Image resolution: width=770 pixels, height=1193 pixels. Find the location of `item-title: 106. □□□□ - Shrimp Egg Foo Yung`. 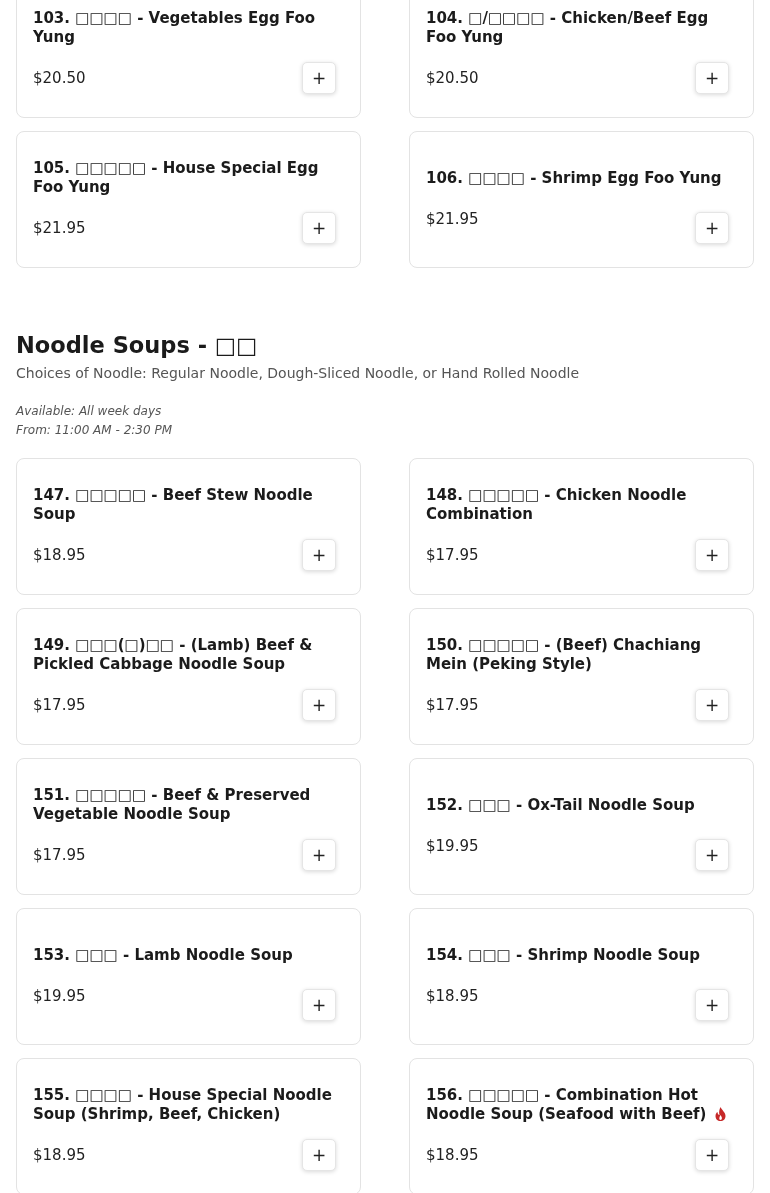

item-title: 106. □□□□ - Shrimp Egg Foo Yung is located at coordinates (574, 178).